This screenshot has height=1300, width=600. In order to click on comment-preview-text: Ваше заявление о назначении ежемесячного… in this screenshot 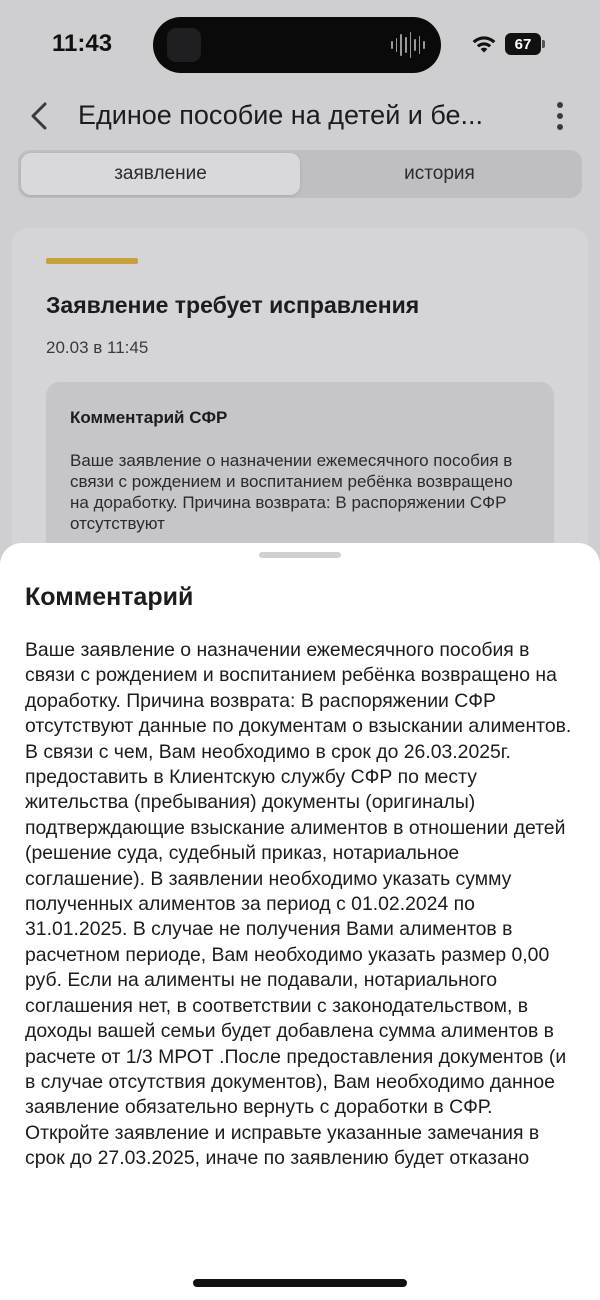, I will do `click(291, 492)`.